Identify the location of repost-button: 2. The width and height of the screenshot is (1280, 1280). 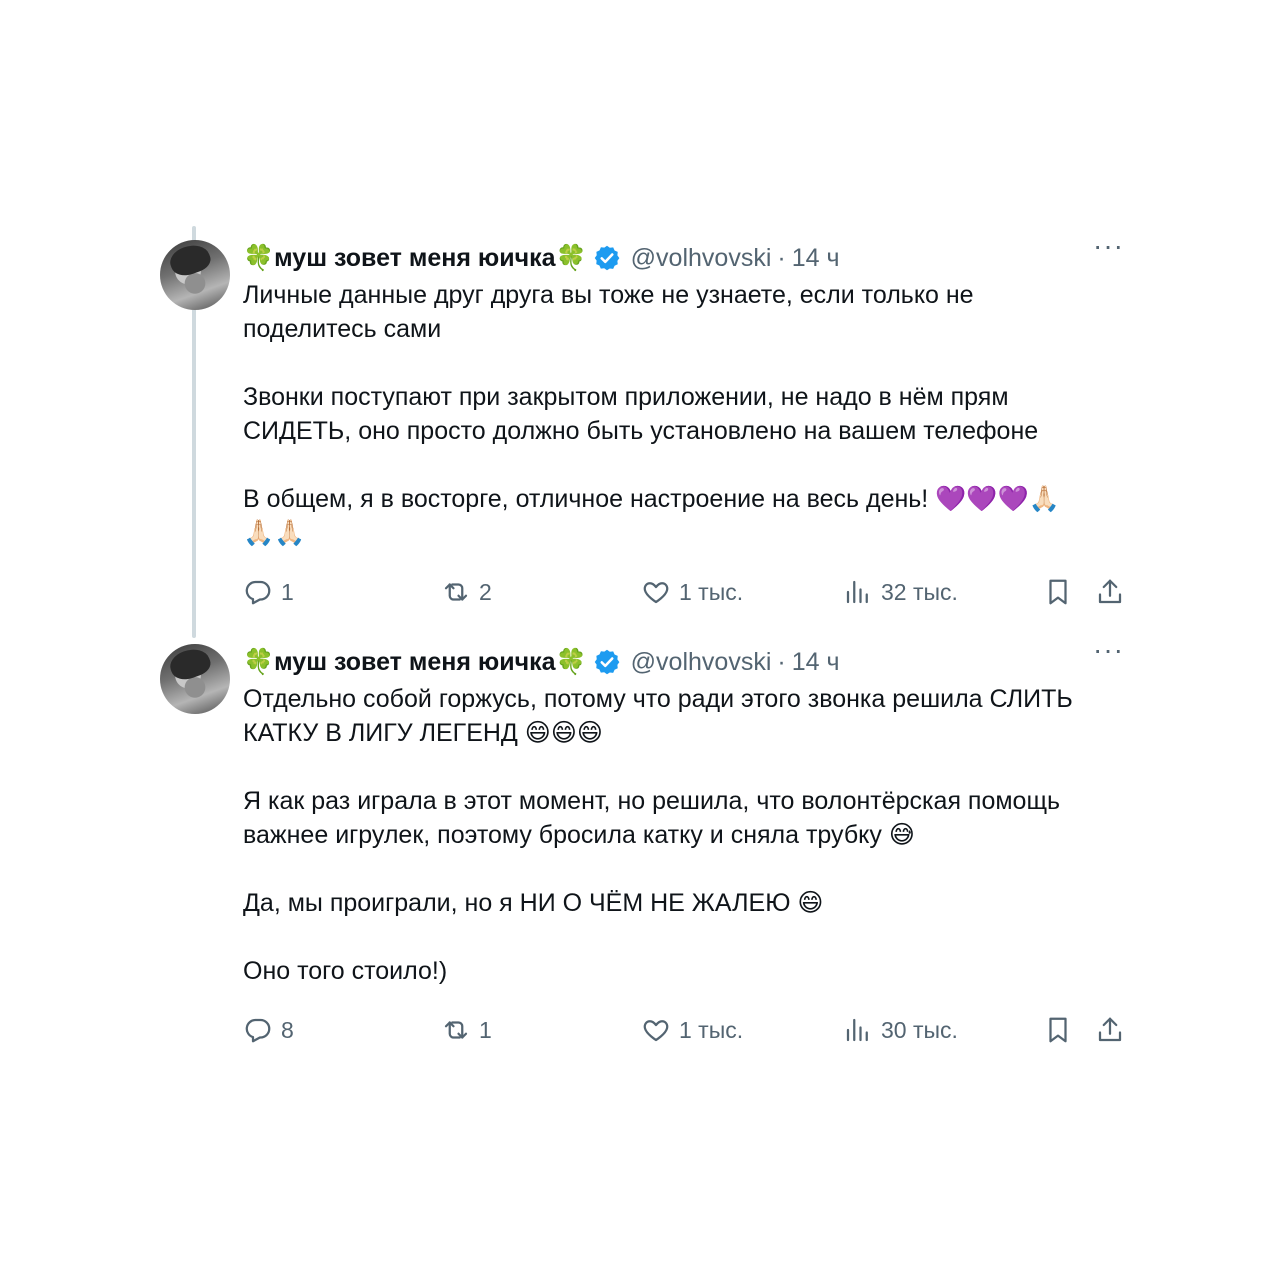
(466, 592).